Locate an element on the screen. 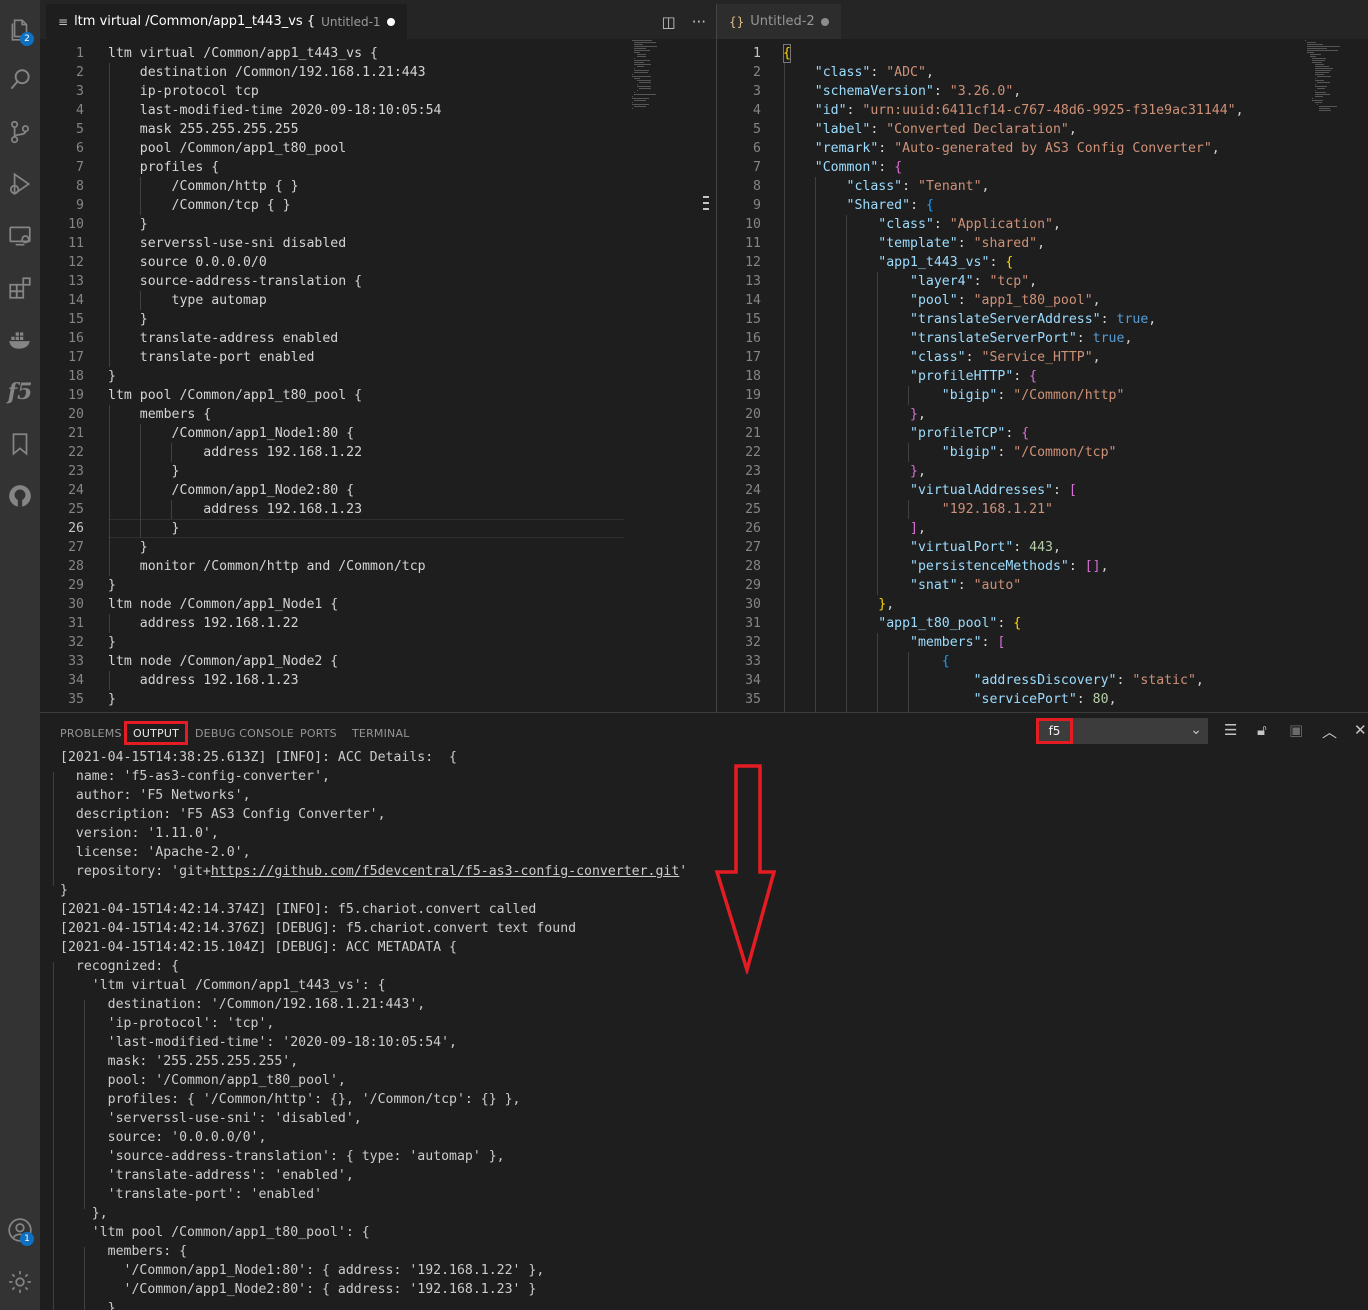  code-line: 12 "app1_t443_vs": { is located at coordinates (1007, 262).